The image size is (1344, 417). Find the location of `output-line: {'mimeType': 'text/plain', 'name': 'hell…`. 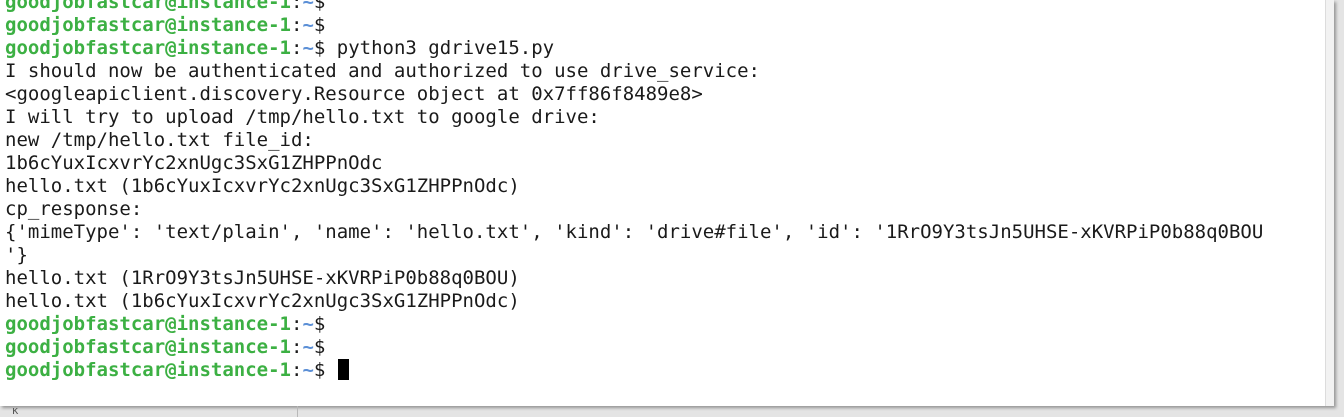

output-line: {'mimeType': 'text/plain', 'name': 'hell… is located at coordinates (634, 232).